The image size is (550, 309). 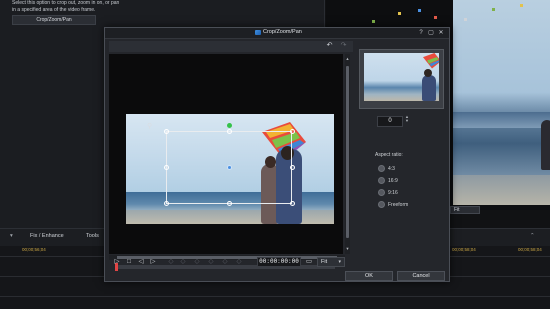 What do you see at coordinates (229, 125) in the screenshot?
I see `rotate-handle` at bounding box center [229, 125].